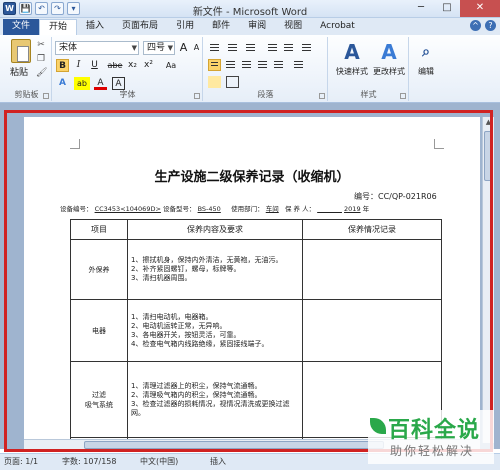 This screenshot has height=470, width=500. What do you see at coordinates (426, 71) in the screenshot?
I see `editing-label: 编辑` at bounding box center [426, 71].